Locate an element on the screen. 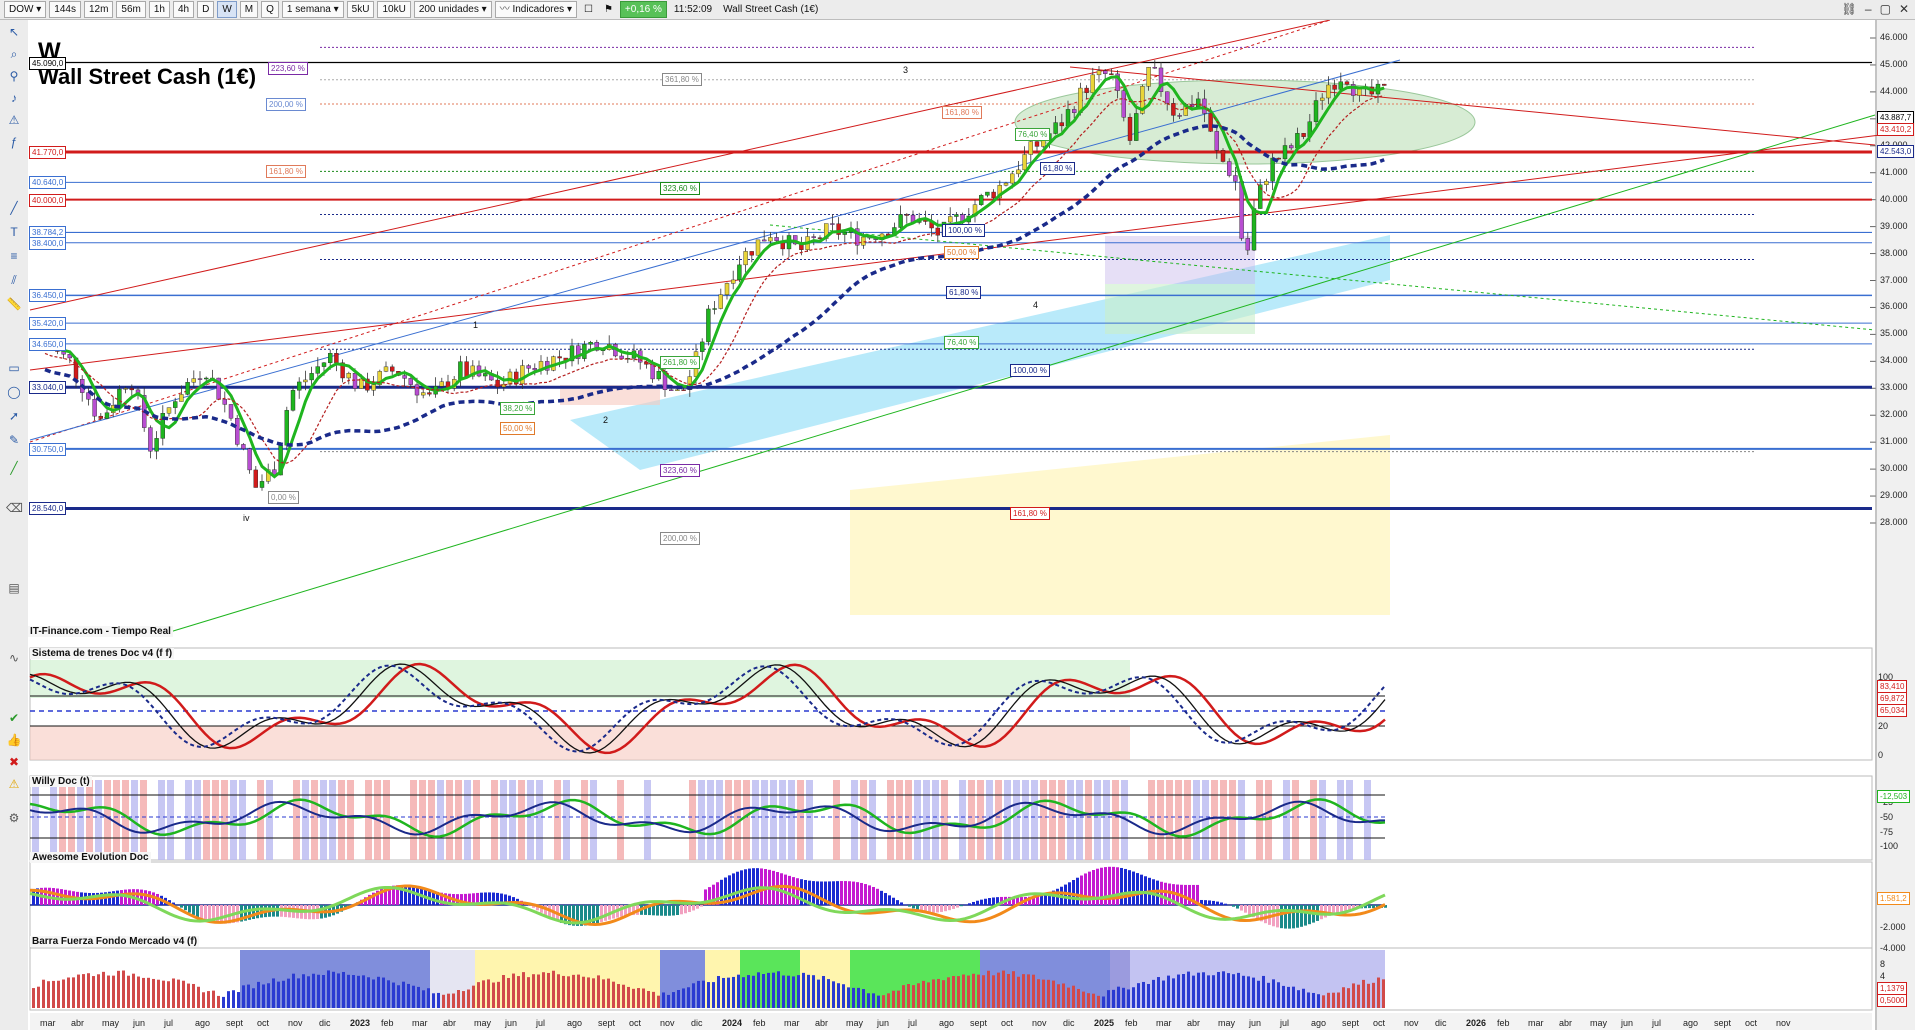 The width and height of the screenshot is (1915, 1030). timeframe-4h: 4h is located at coordinates (183, 9).